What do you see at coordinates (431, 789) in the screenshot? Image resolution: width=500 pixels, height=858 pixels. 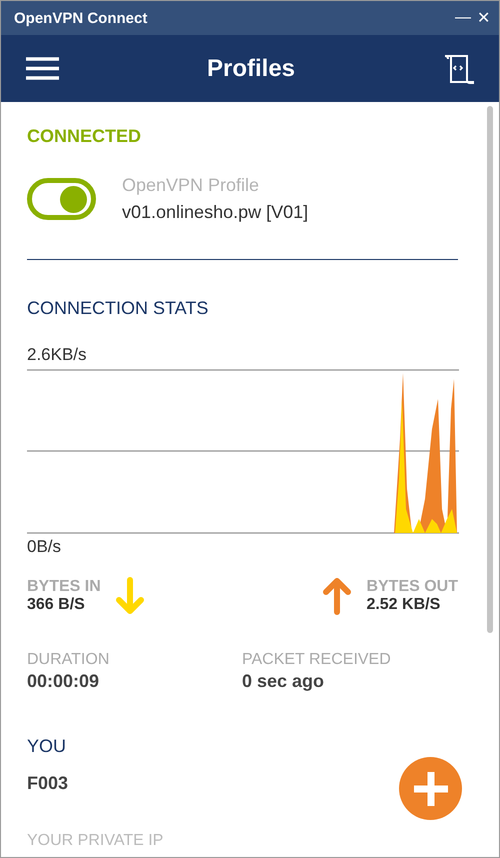 I see `plus-icon` at bounding box center [431, 789].